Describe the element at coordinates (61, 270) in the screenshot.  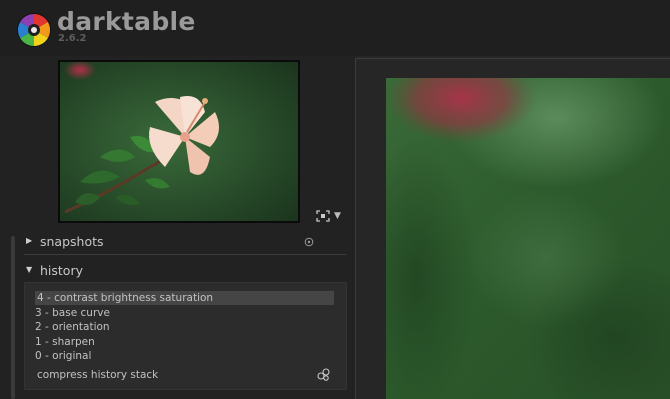
I see `history-label: history` at that location.